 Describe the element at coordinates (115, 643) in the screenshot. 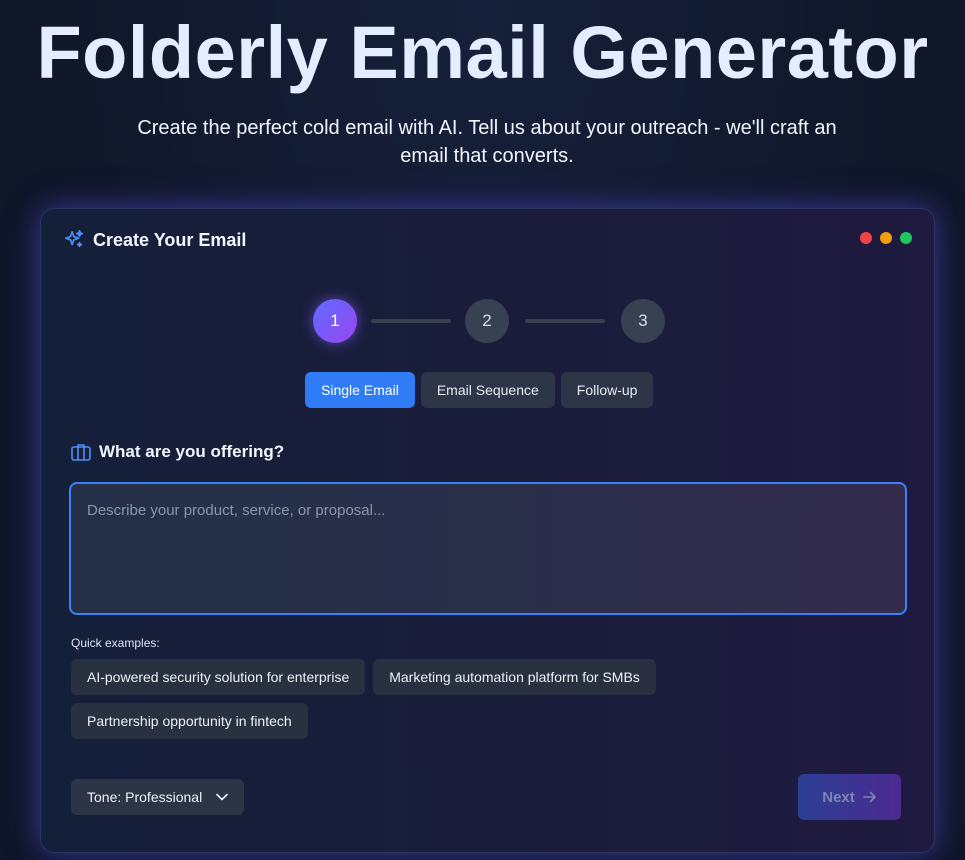

I see `quick-examples-label: Quick examples:` at that location.